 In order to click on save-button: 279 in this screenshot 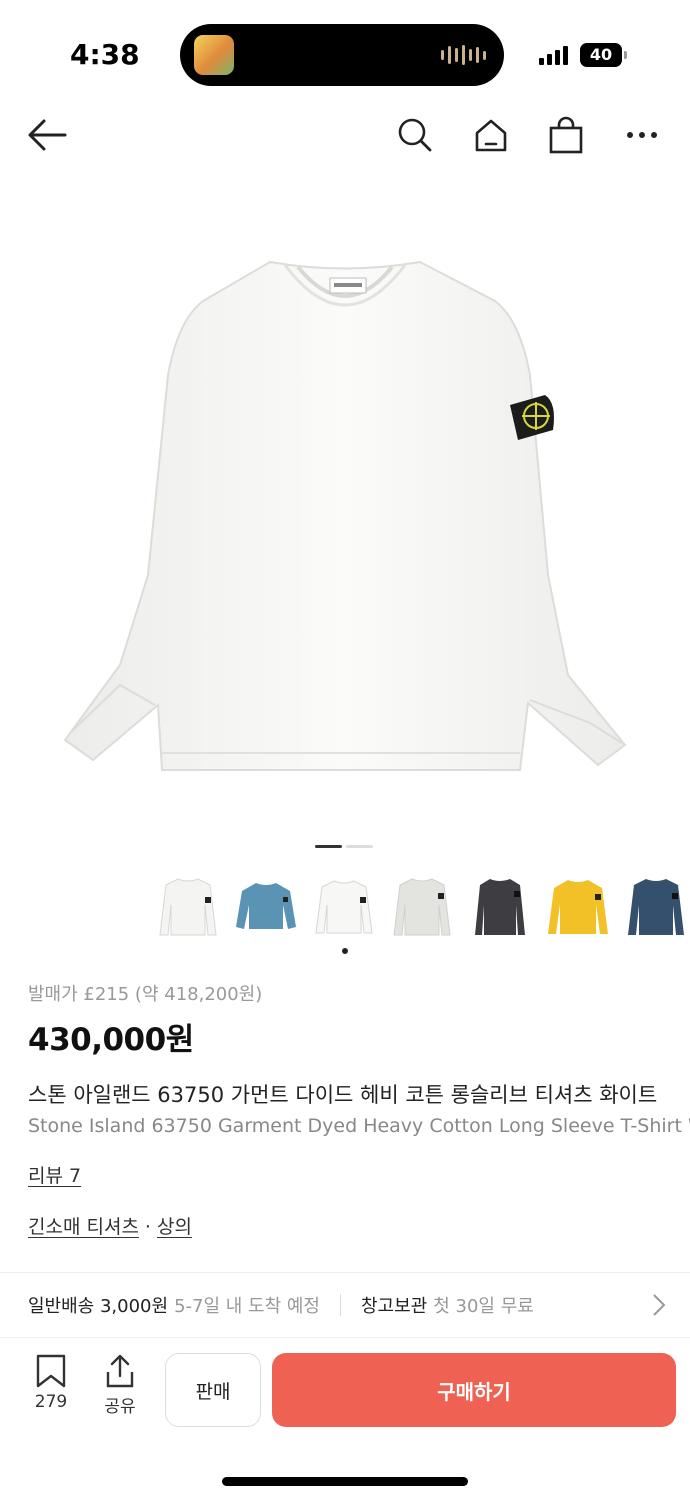, I will do `click(51, 1383)`.